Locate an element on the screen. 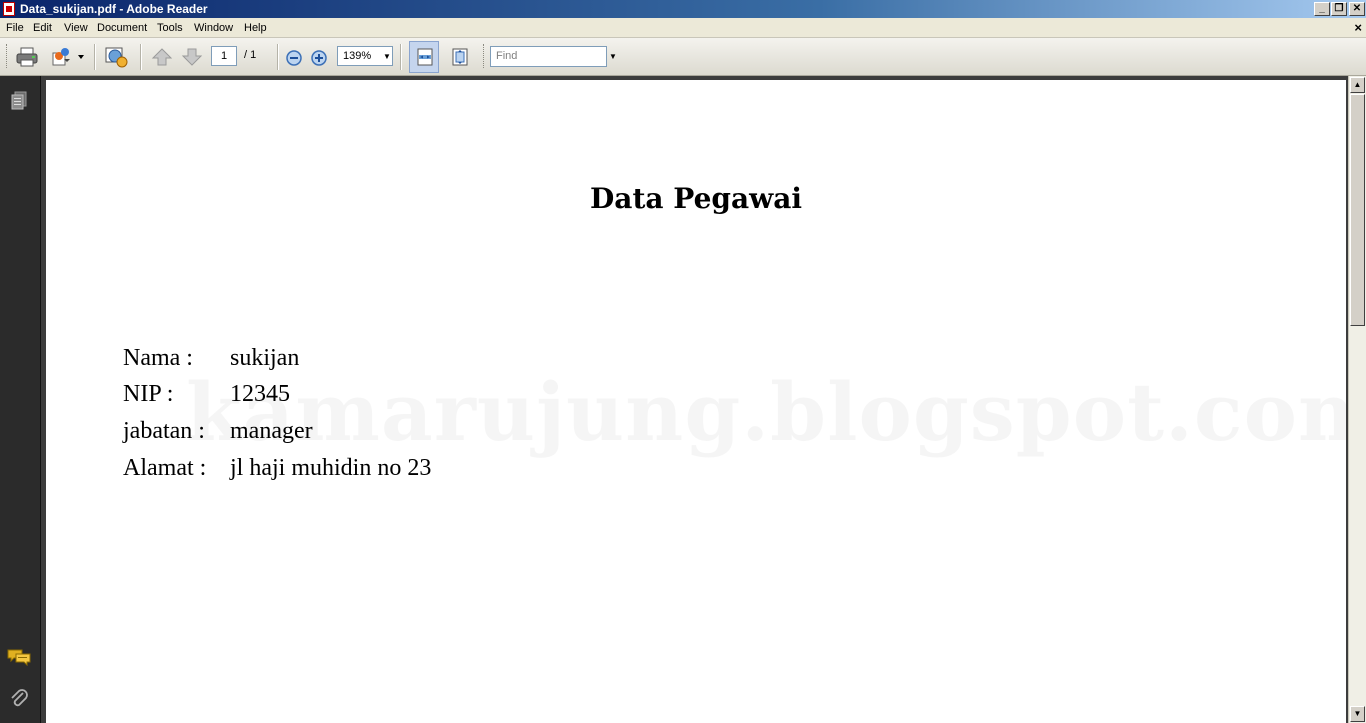 Image resolution: width=1366 pixels, height=723 pixels. restore-button: ❐ is located at coordinates (1339, 9).